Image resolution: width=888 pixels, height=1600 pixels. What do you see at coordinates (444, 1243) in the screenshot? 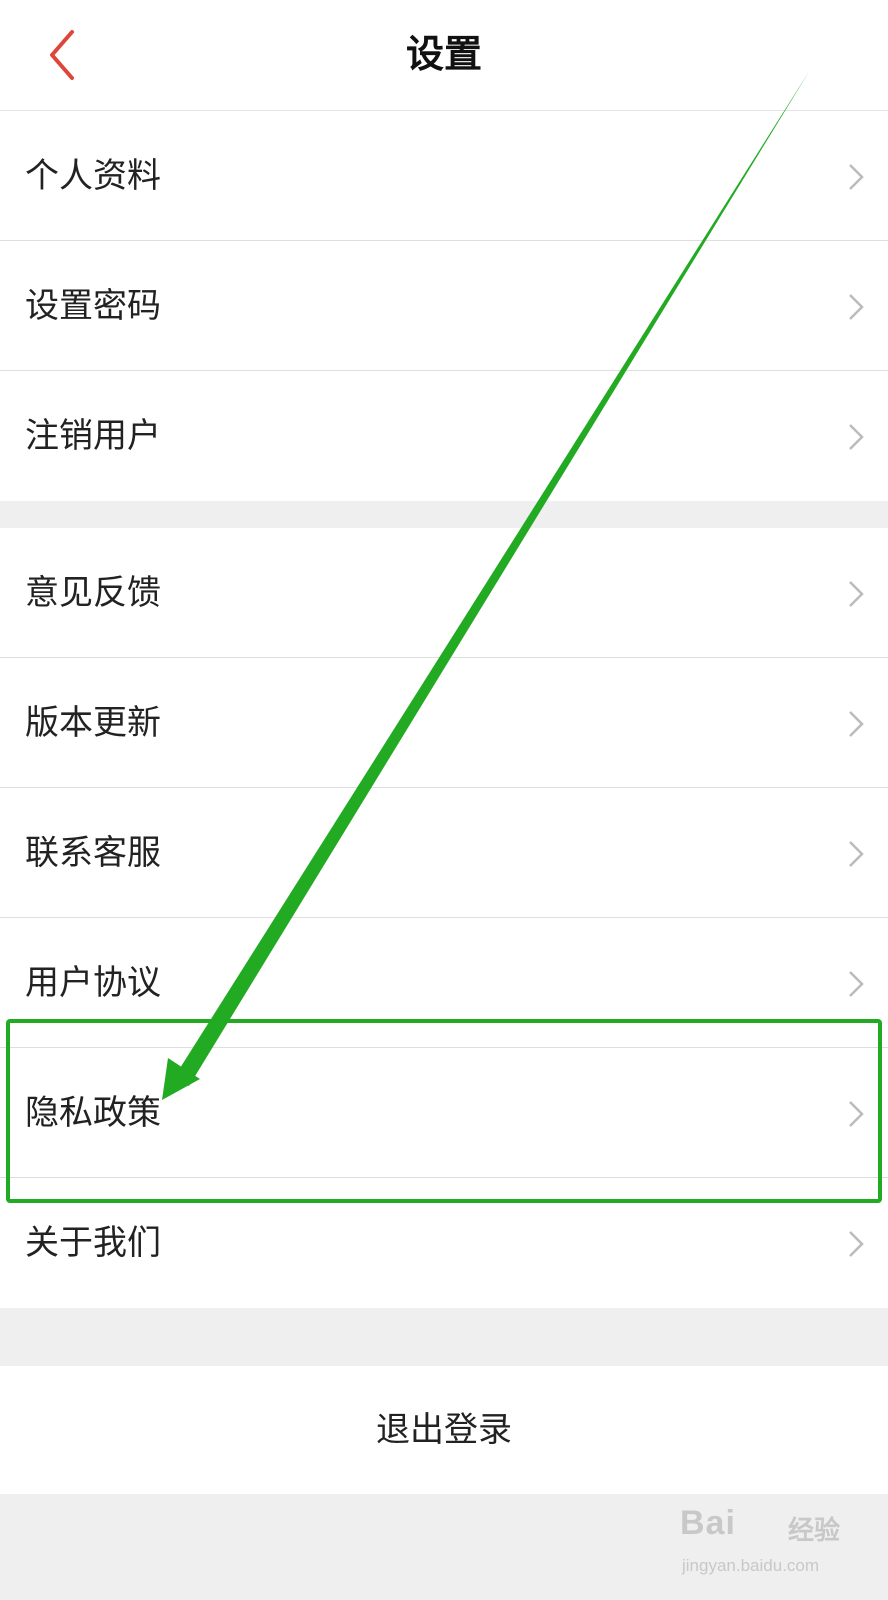
I see `settings-item-about: 关于我们` at bounding box center [444, 1243].